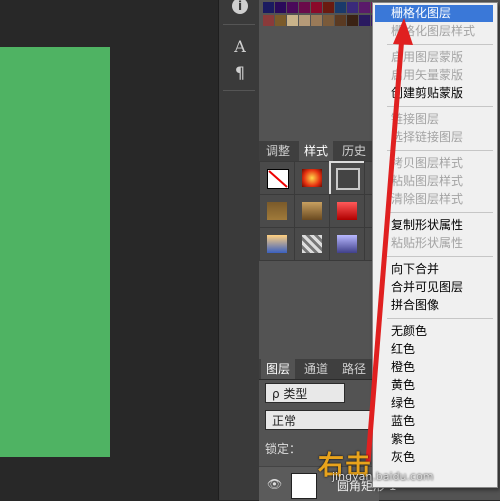 This screenshot has width=500, height=501. Describe the element at coordinates (325, 420) in the screenshot. I see `blend-mode-select: 正常` at that location.